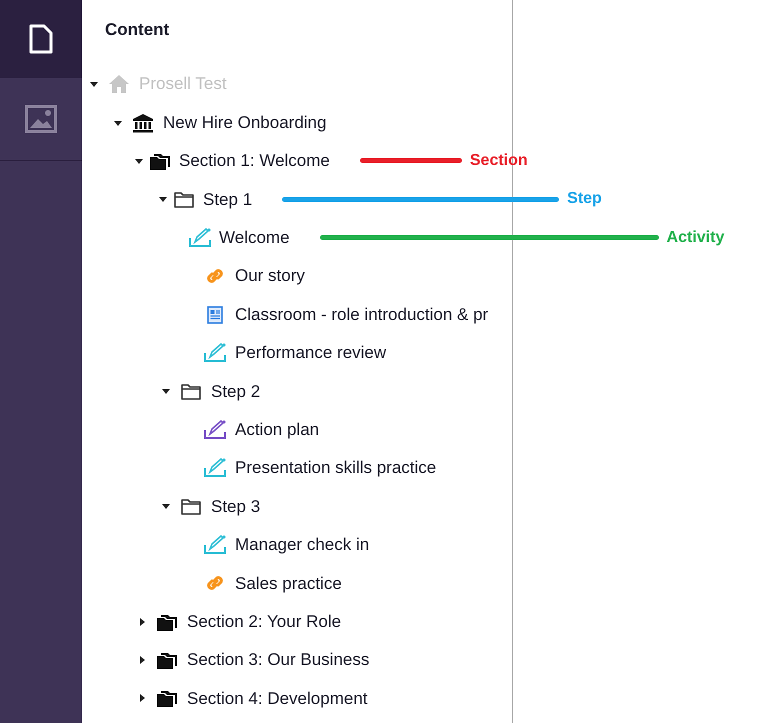  I want to click on sidebar-item, so click(41, 39).